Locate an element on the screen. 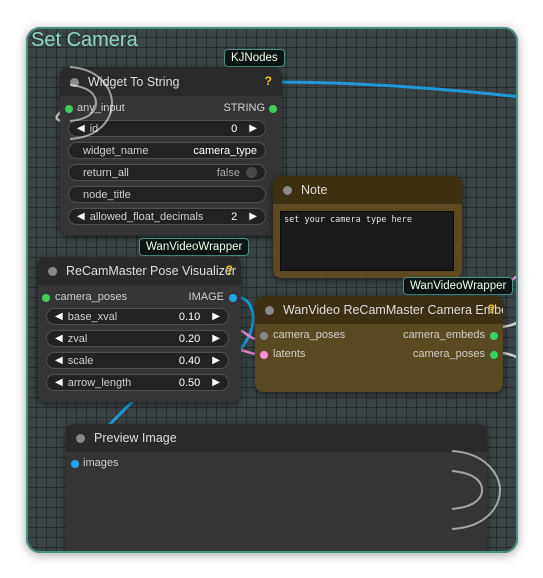  output-label: camera_embeds is located at coordinates (444, 335).